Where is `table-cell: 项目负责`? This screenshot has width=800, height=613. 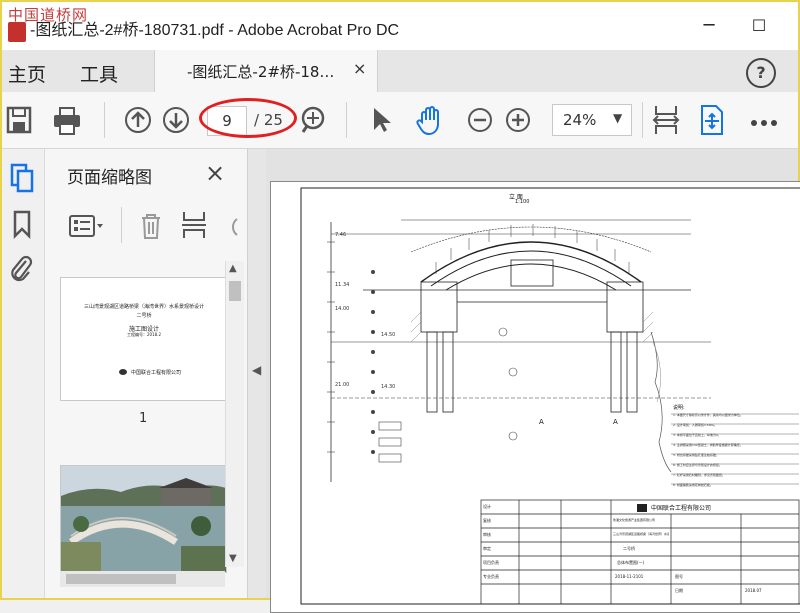
table-cell: 项目负责 is located at coordinates (491, 562).